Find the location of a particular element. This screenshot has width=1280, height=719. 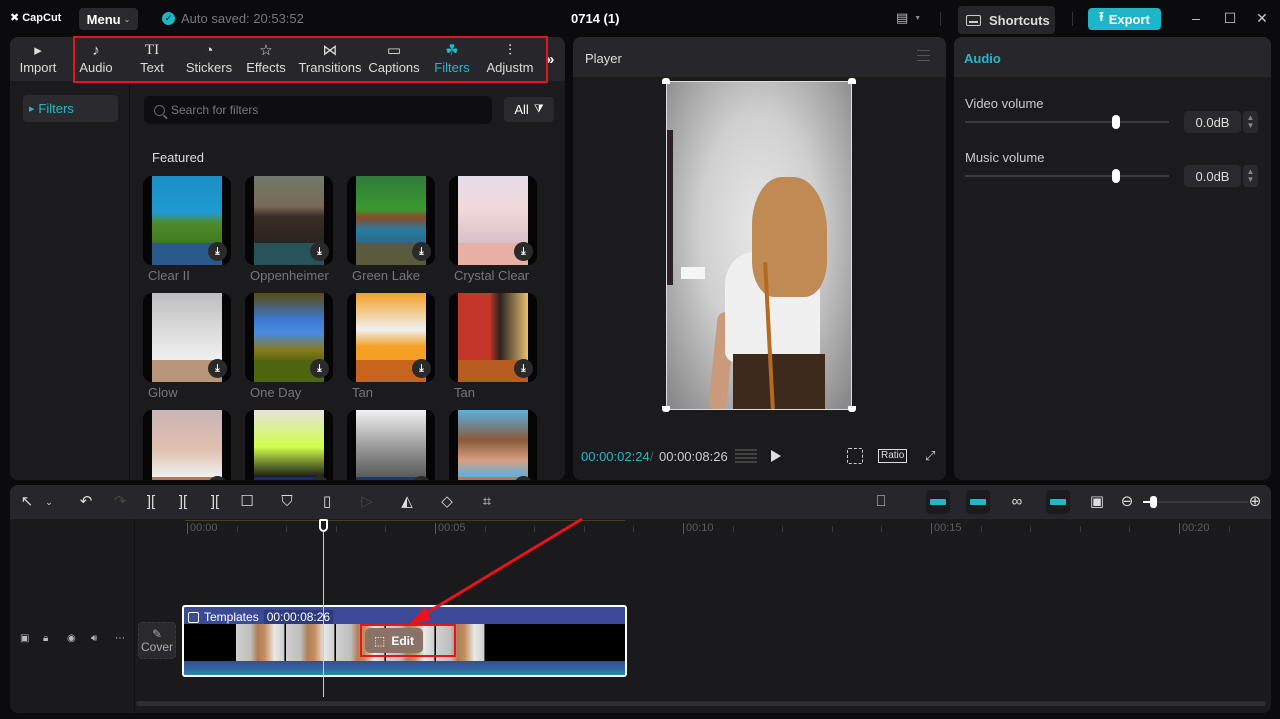

layout-button: ▤ ▼ is located at coordinates (908, 18).